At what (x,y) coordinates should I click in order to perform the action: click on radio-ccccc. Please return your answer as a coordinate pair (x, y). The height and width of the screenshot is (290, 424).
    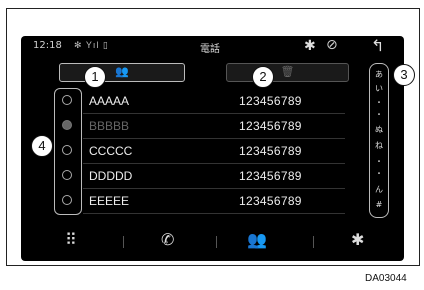
    Looking at the image, I should click on (67, 150).